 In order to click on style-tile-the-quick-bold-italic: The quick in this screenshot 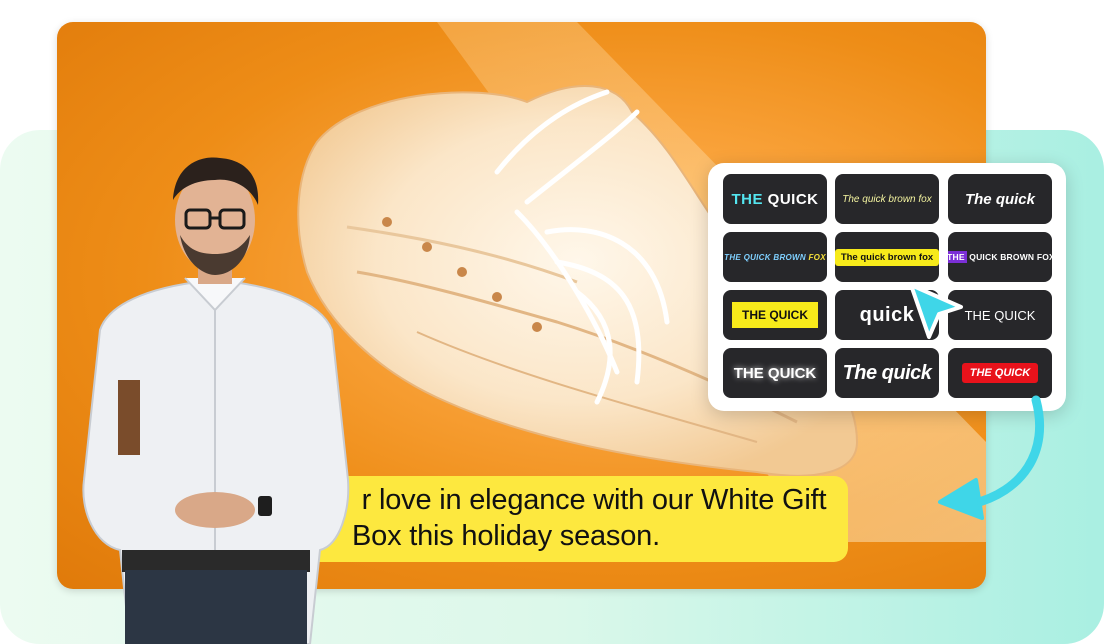, I will do `click(1000, 199)`.